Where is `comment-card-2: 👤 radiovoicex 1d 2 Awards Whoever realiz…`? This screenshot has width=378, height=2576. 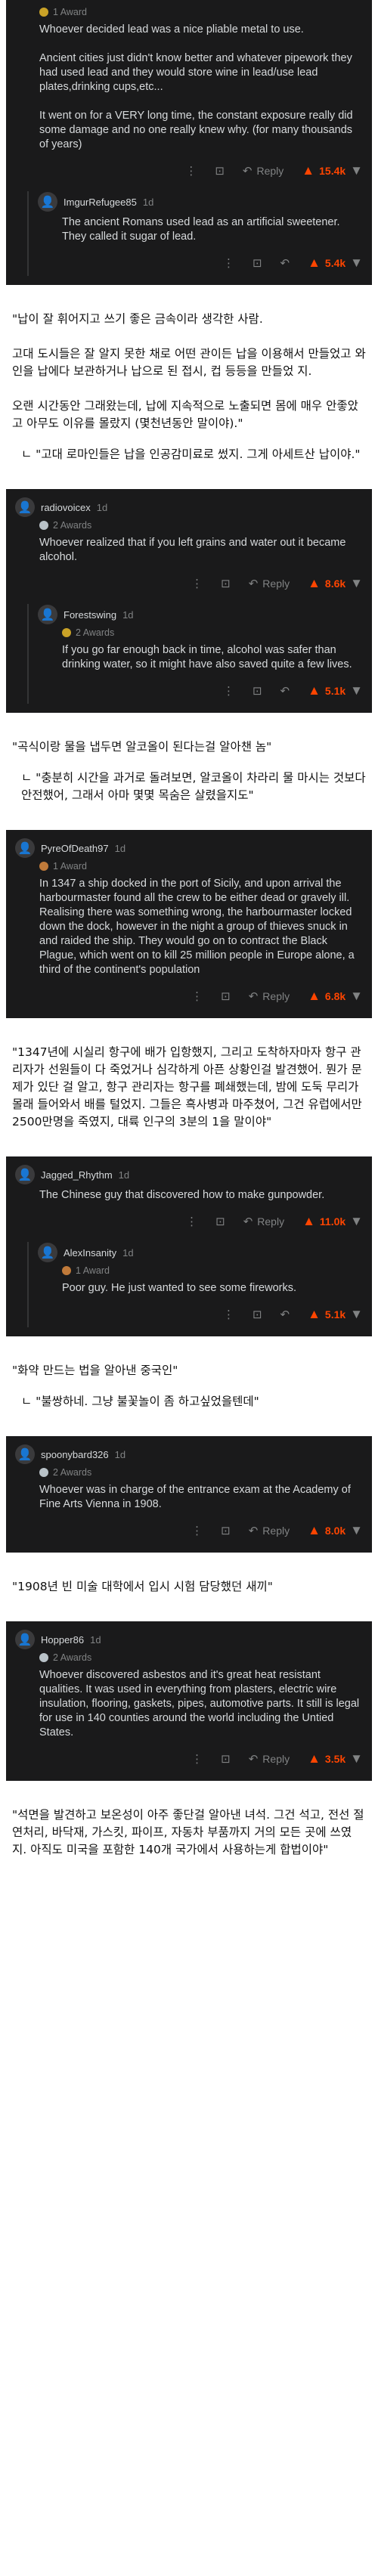 comment-card-2: 👤 radiovoicex 1d 2 Awards Whoever realiz… is located at coordinates (189, 601).